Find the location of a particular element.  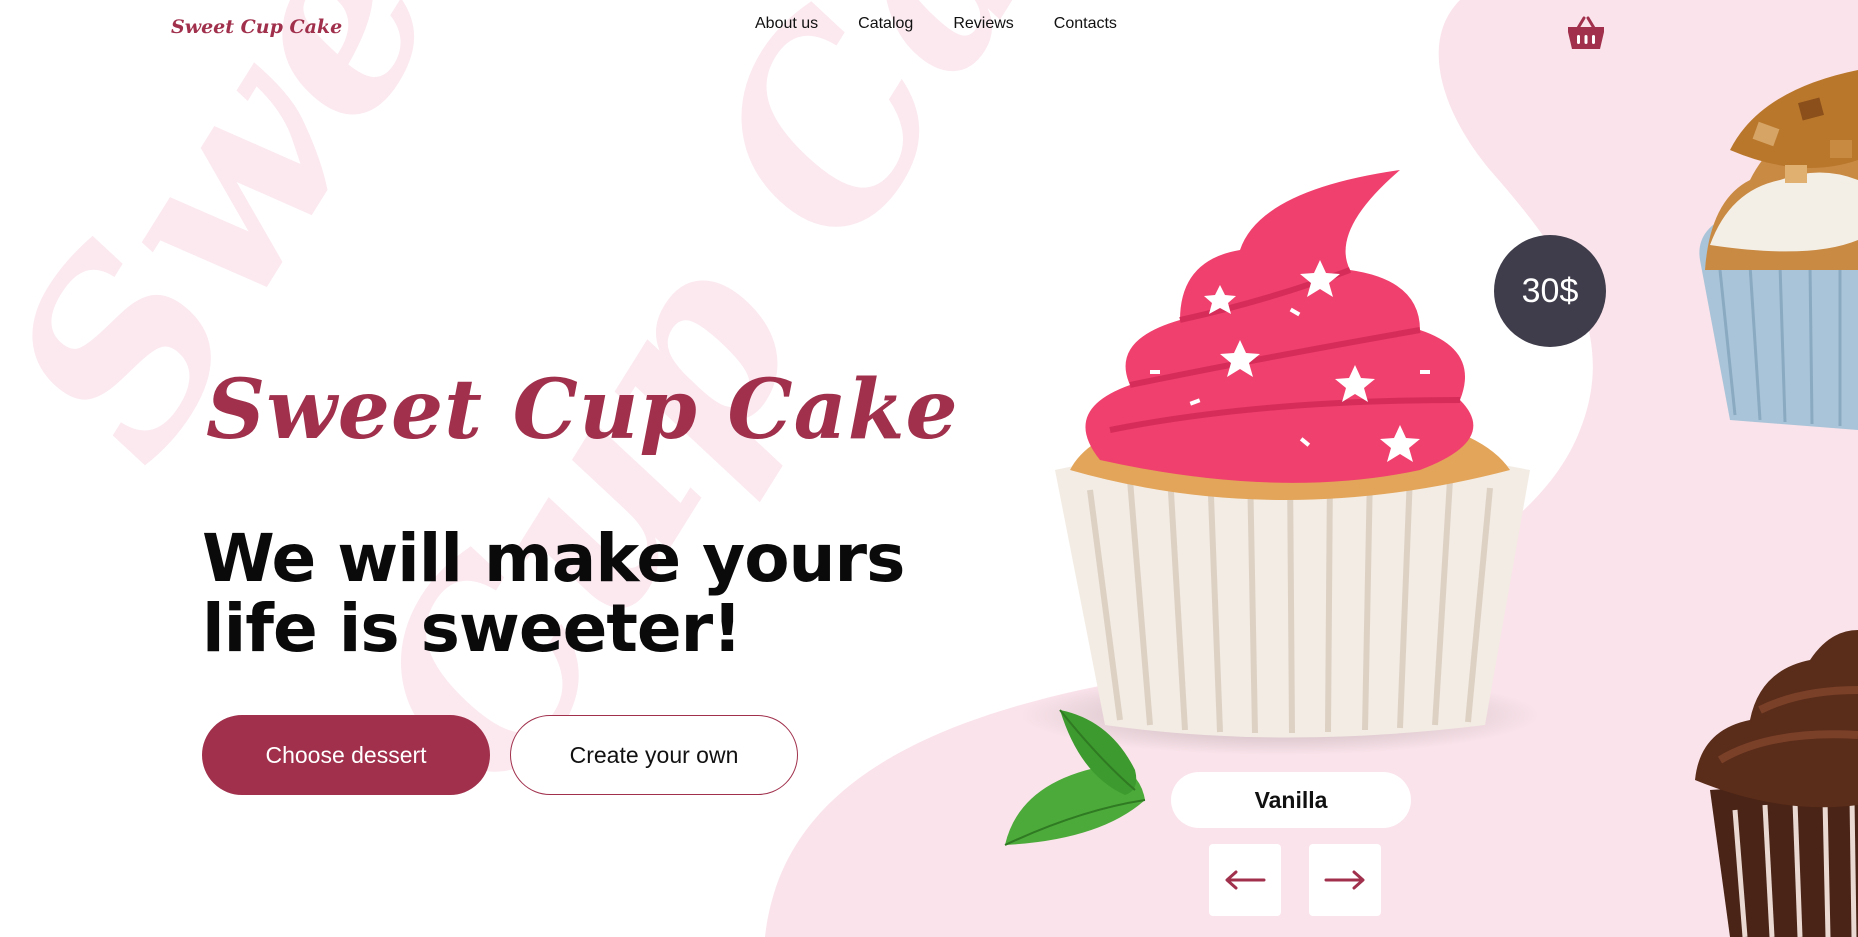

header-logo: Sweet Cup Cake is located at coordinates (256, 27).